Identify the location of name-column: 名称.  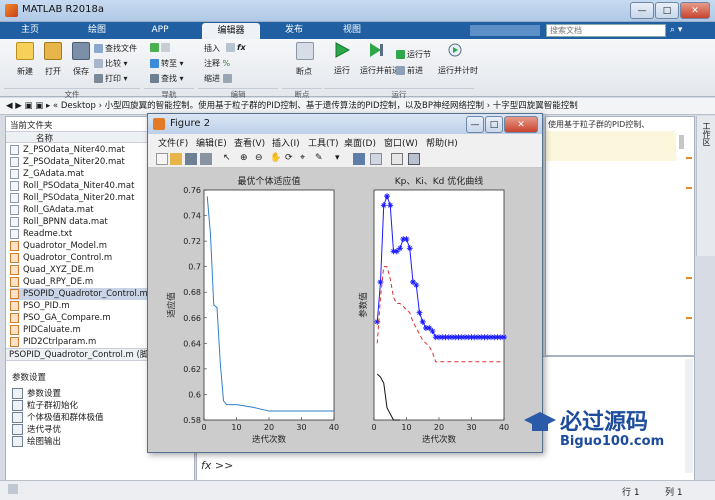
(44, 138).